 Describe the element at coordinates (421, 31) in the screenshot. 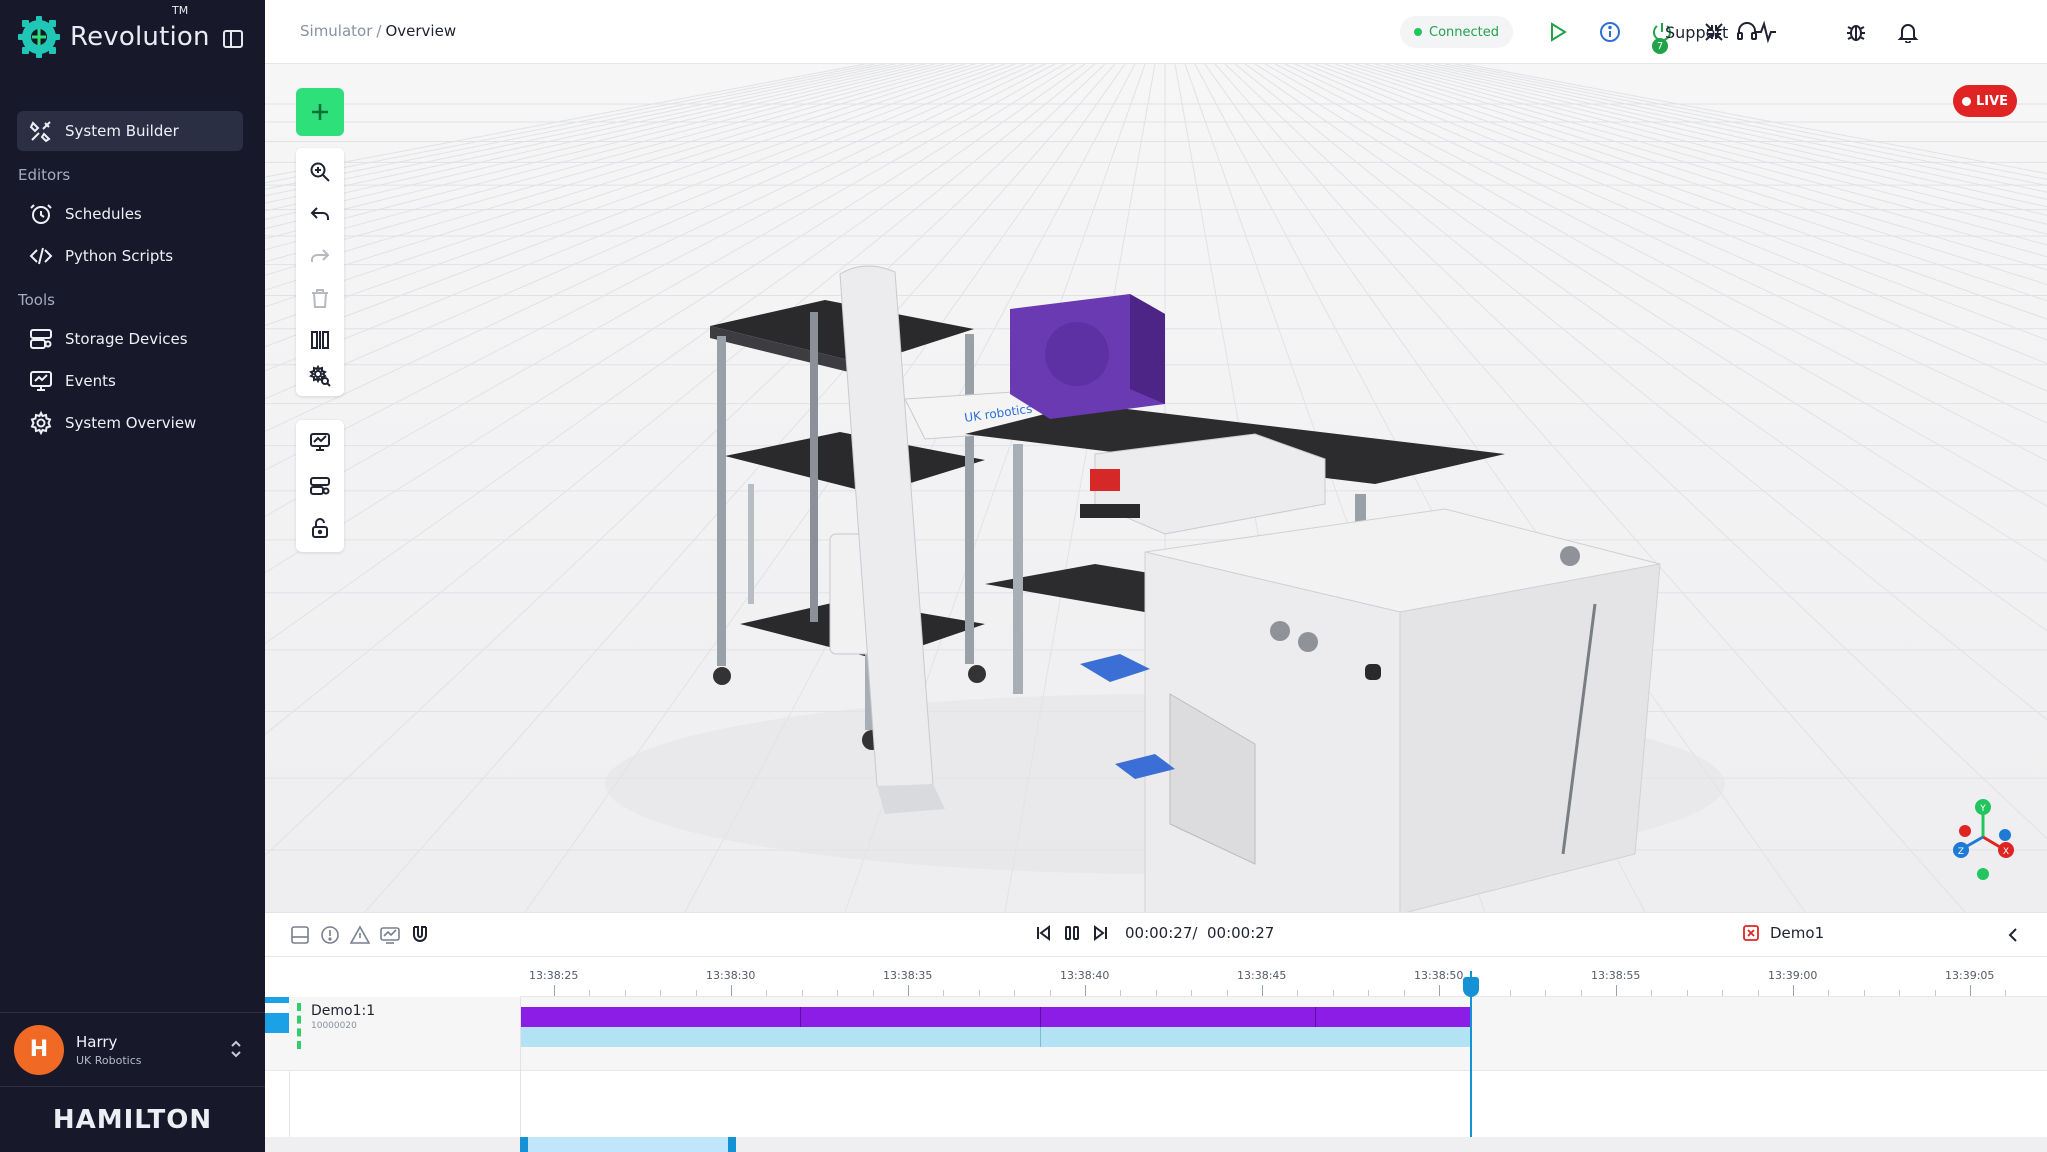

I see `breadcrumb-current: Overview` at that location.